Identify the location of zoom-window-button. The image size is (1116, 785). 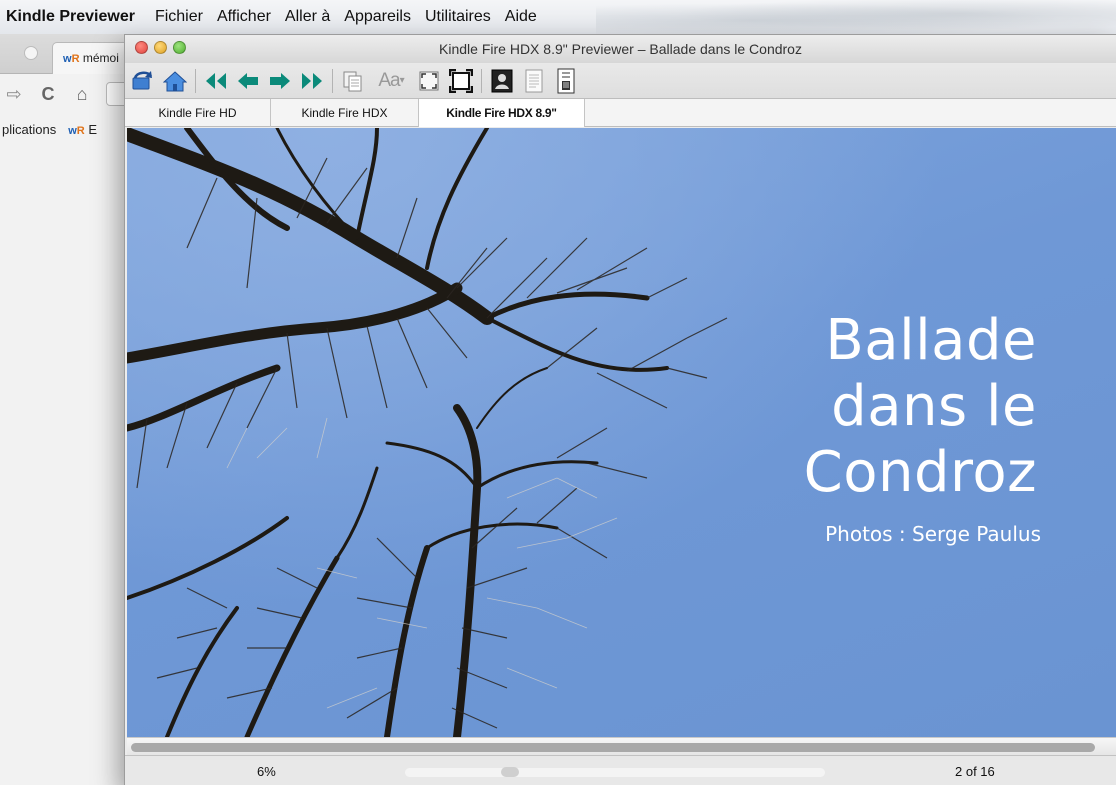
(179, 47).